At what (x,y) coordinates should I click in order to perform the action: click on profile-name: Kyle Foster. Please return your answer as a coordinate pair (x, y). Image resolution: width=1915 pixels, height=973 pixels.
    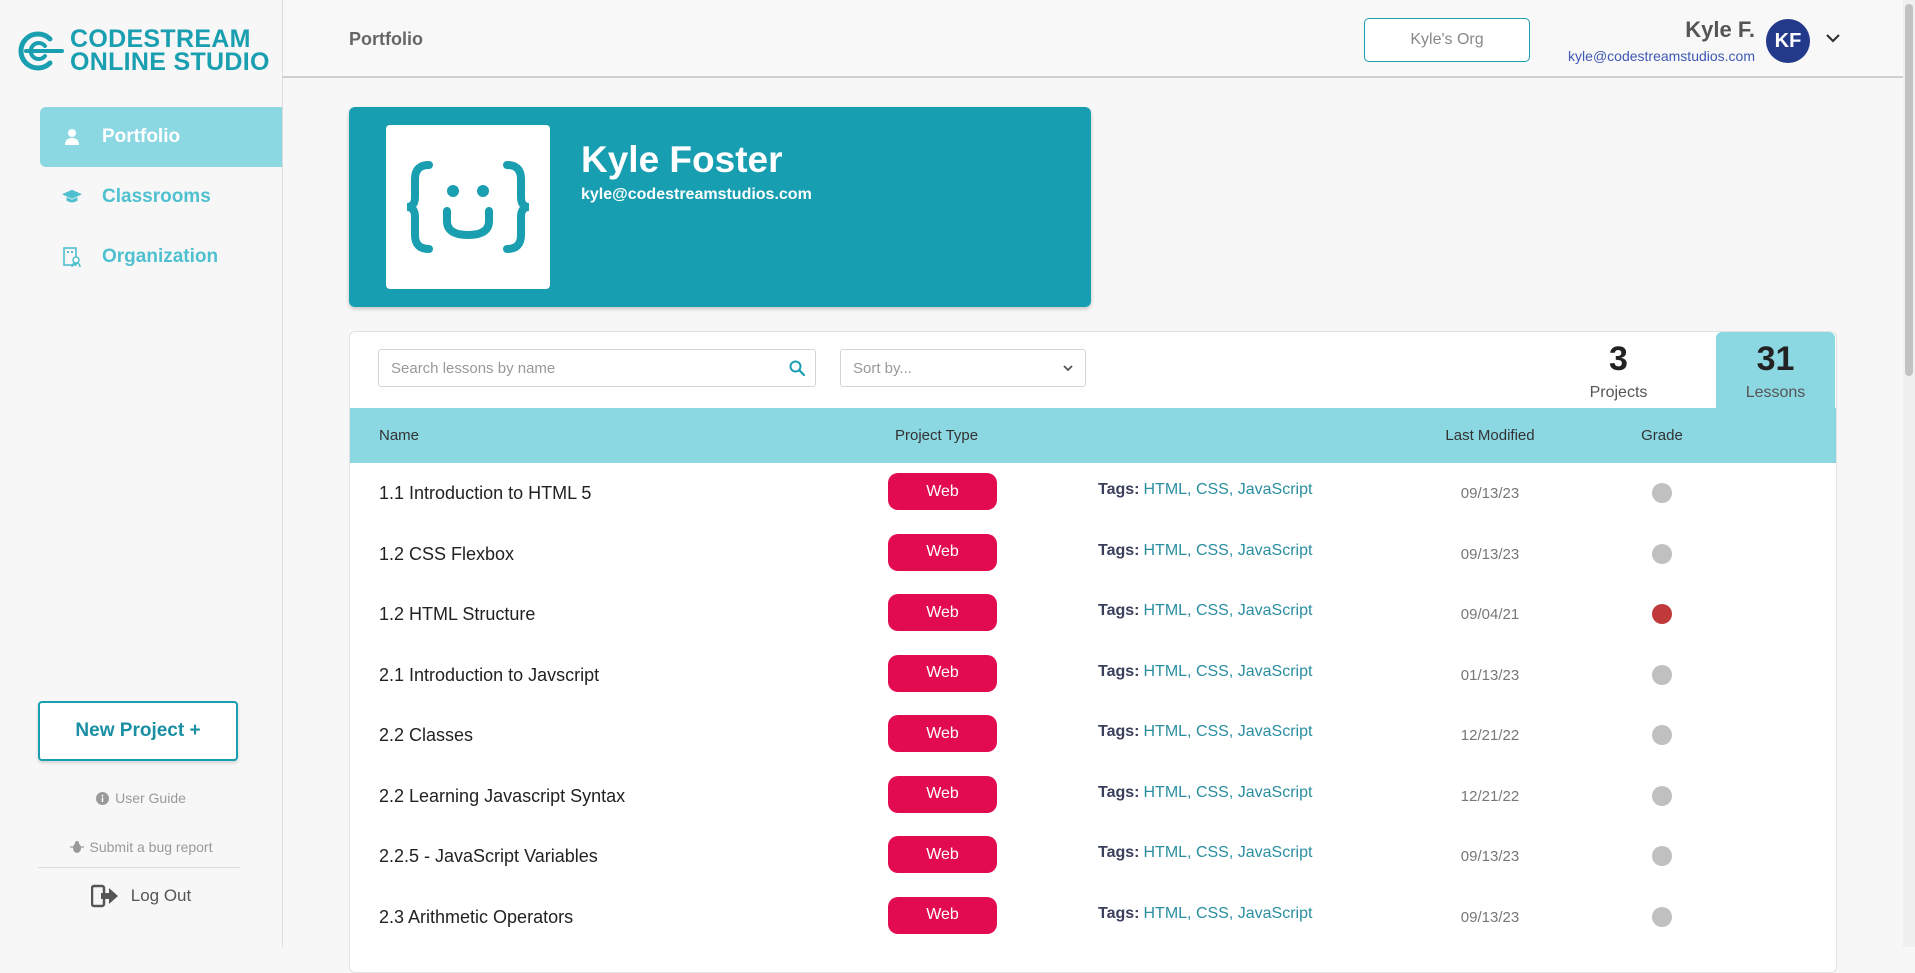
    Looking at the image, I should click on (682, 159).